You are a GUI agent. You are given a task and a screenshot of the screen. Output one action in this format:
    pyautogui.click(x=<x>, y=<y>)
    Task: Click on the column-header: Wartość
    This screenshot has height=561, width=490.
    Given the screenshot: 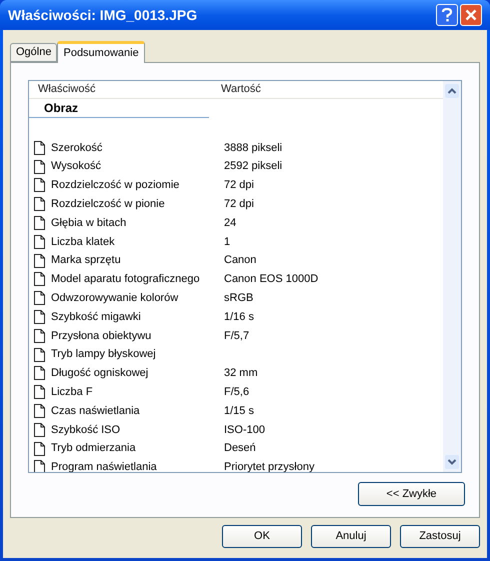 What is the action you would take?
    pyautogui.click(x=239, y=89)
    